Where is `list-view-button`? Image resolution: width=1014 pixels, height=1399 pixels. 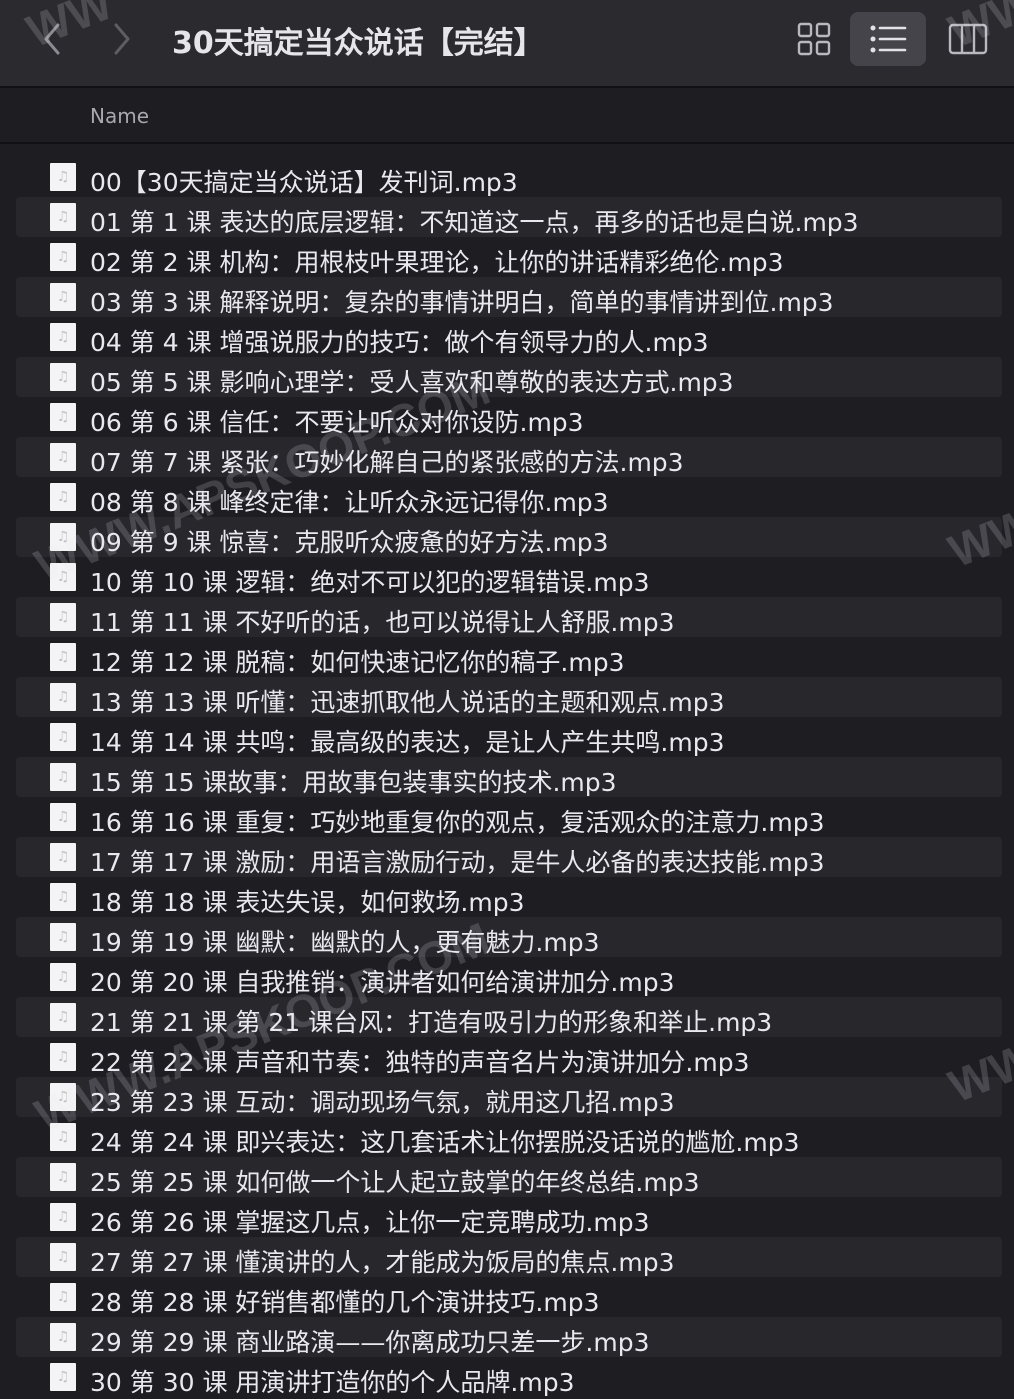 list-view-button is located at coordinates (888, 39).